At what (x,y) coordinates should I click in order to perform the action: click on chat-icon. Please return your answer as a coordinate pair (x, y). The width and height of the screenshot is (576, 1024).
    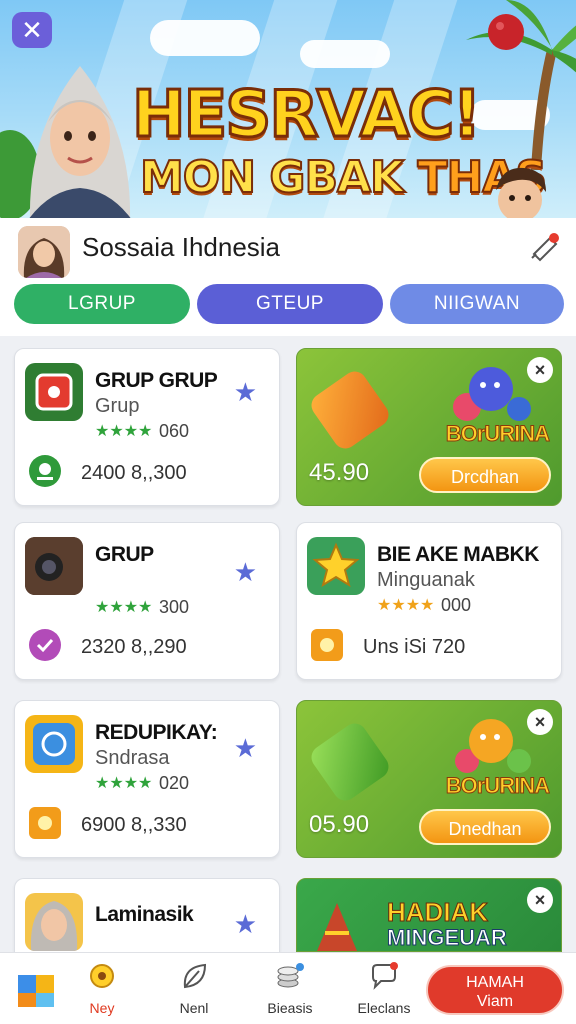
    Looking at the image, I should click on (385, 976).